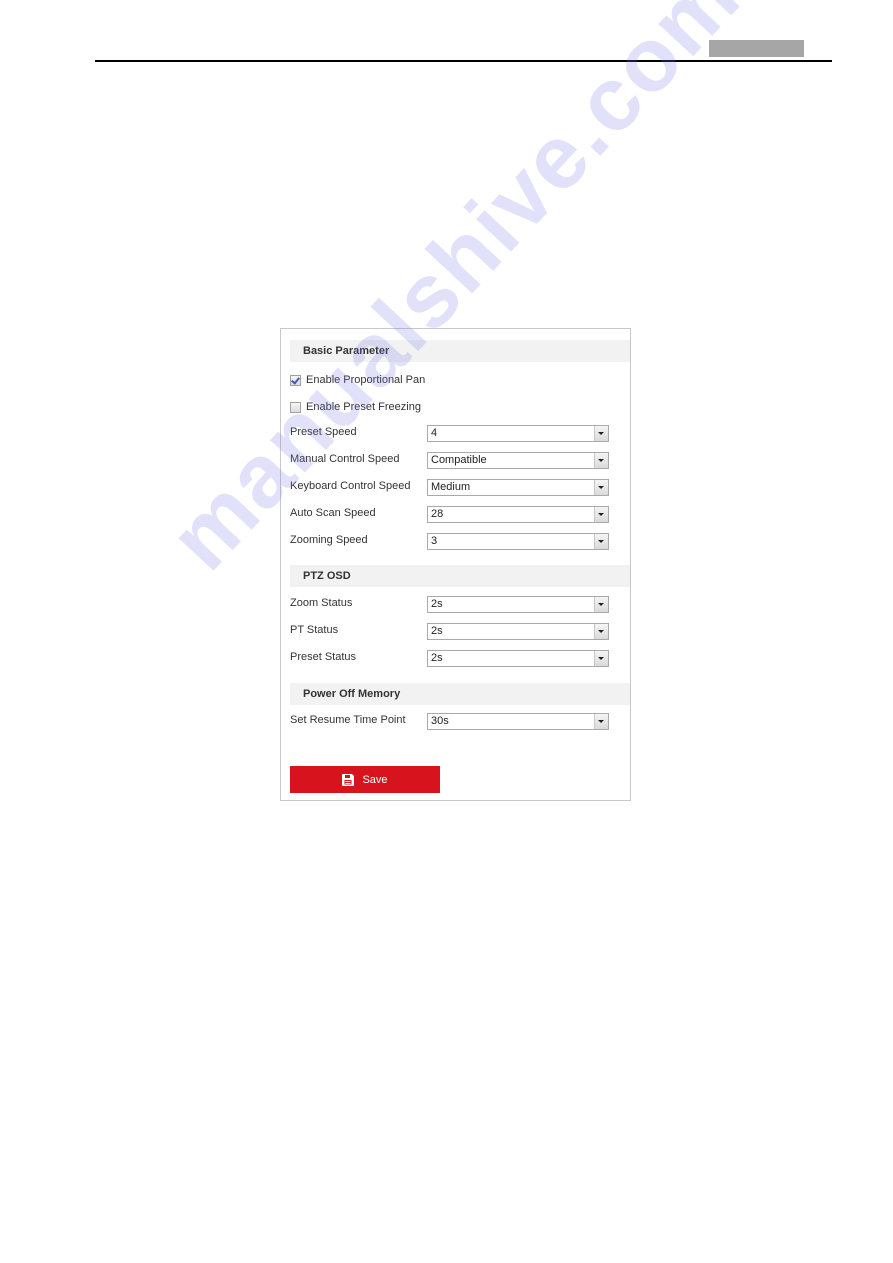 This screenshot has height=1263, width=893. What do you see at coordinates (518, 433) in the screenshot?
I see `preset-speed-select: 4` at bounding box center [518, 433].